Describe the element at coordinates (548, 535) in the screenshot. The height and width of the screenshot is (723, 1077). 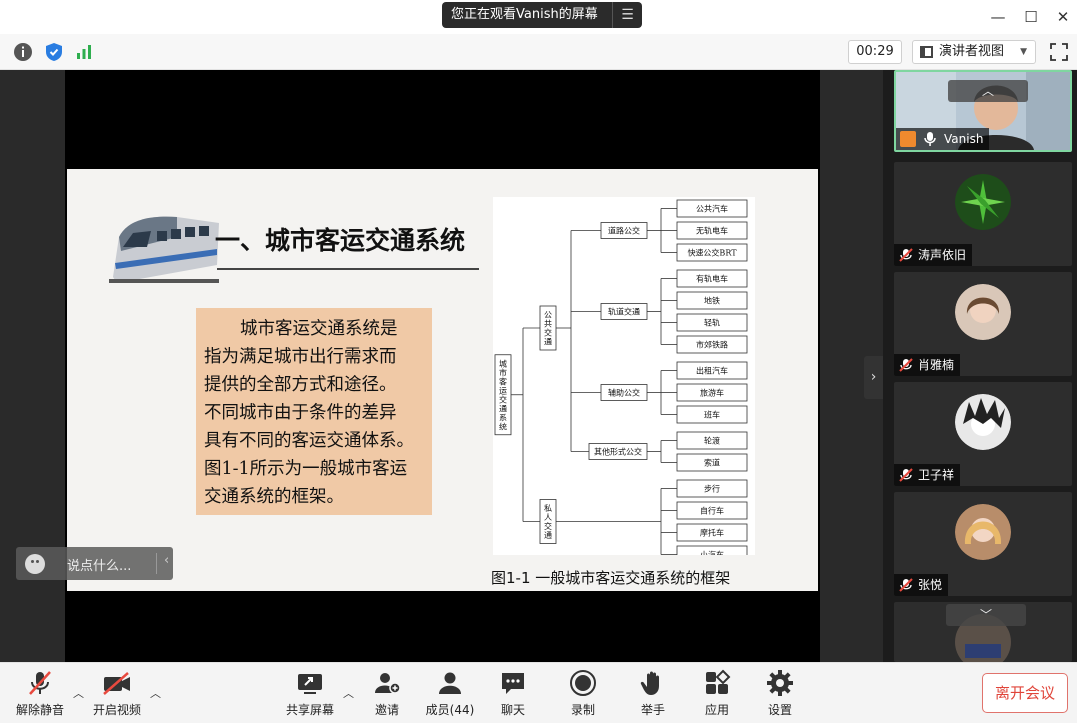
I see `group-char: 通` at that location.